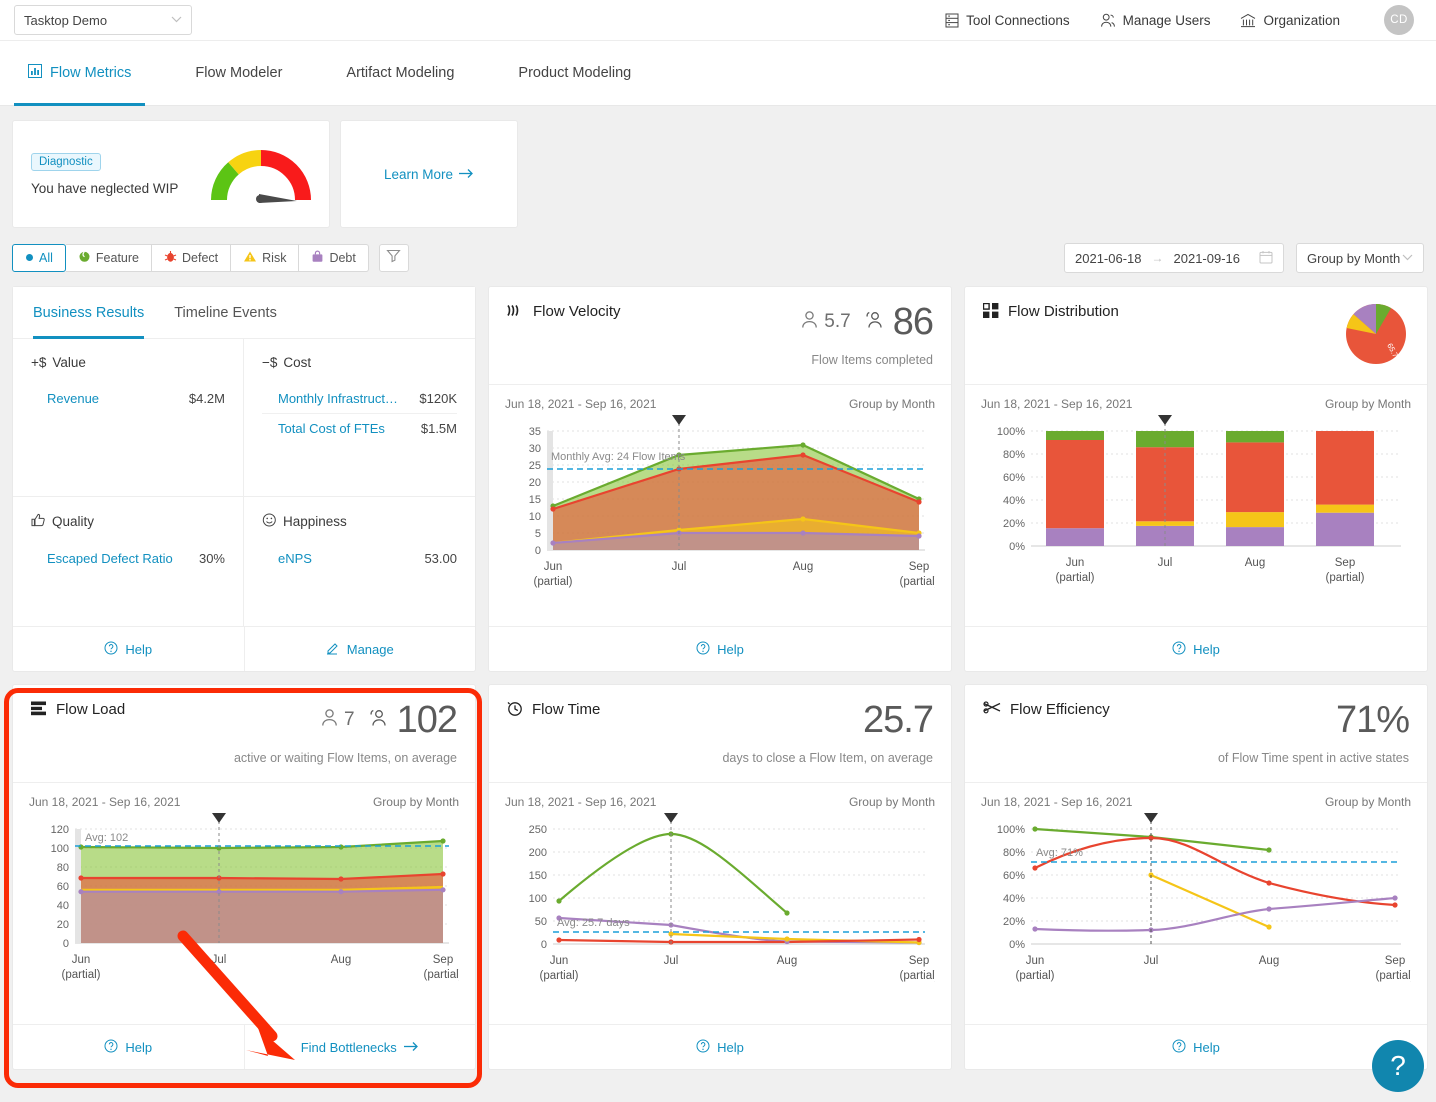 The image size is (1436, 1102). Describe the element at coordinates (295, 558) in the screenshot. I see `metric-label: eNPS` at that location.